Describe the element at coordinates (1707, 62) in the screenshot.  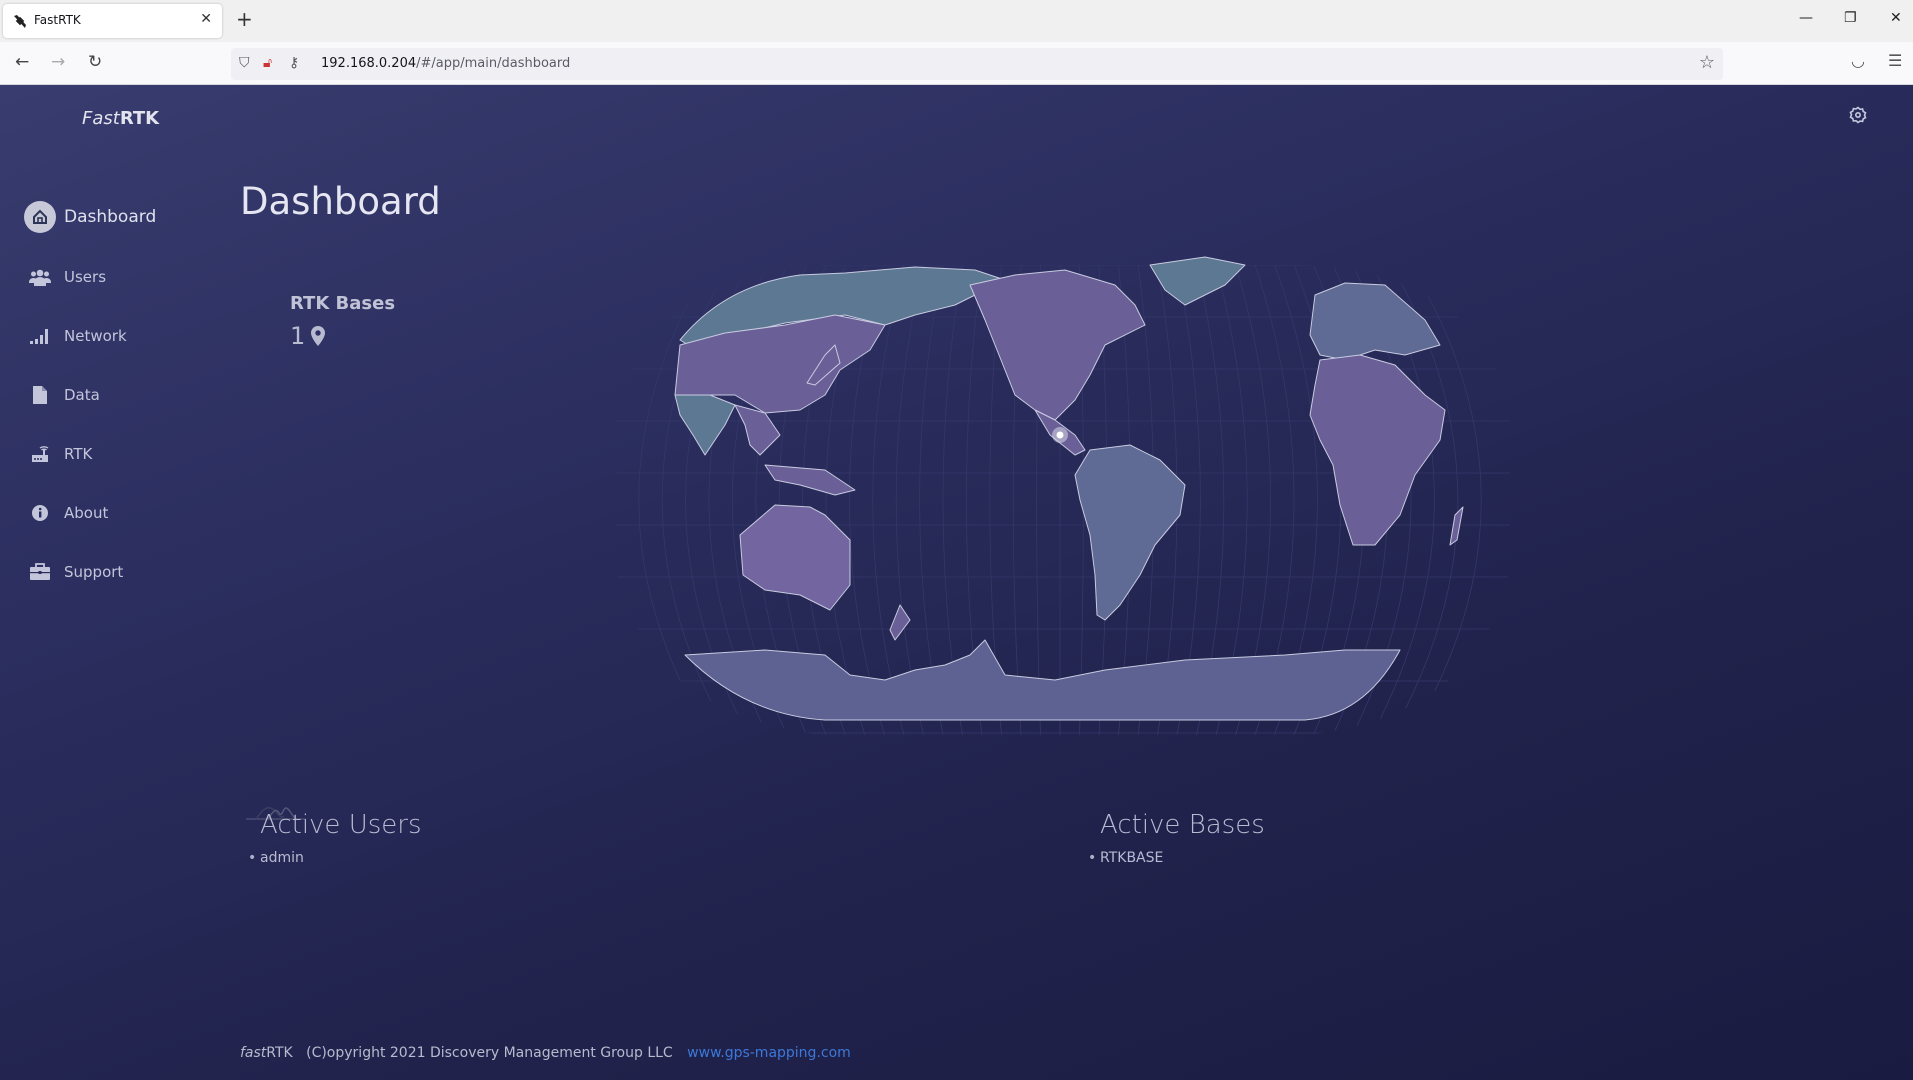
I see `bookmark-star-icon: ☆` at that location.